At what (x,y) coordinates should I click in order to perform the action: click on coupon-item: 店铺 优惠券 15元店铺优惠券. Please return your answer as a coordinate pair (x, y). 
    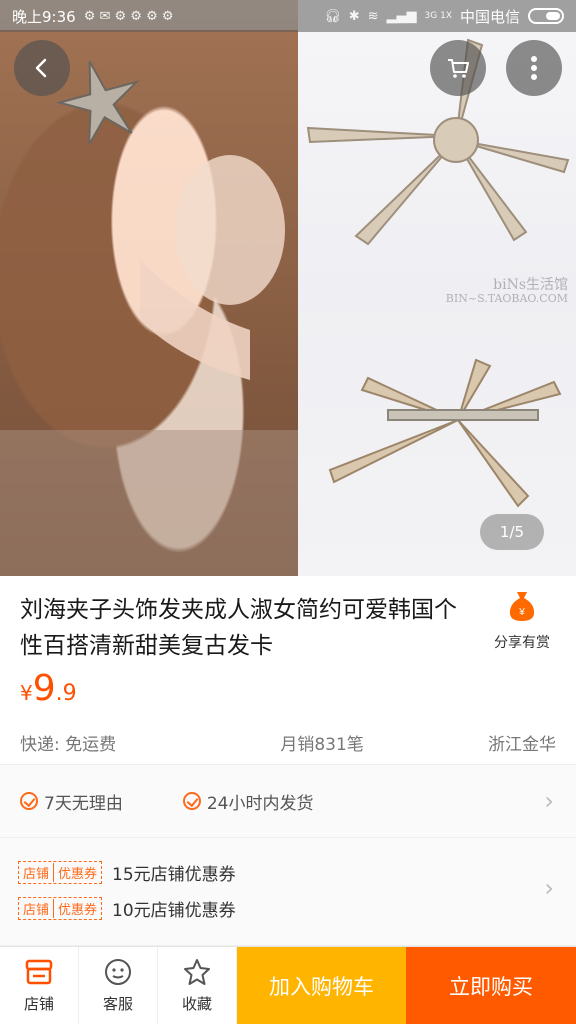
    Looking at the image, I should click on (127, 872).